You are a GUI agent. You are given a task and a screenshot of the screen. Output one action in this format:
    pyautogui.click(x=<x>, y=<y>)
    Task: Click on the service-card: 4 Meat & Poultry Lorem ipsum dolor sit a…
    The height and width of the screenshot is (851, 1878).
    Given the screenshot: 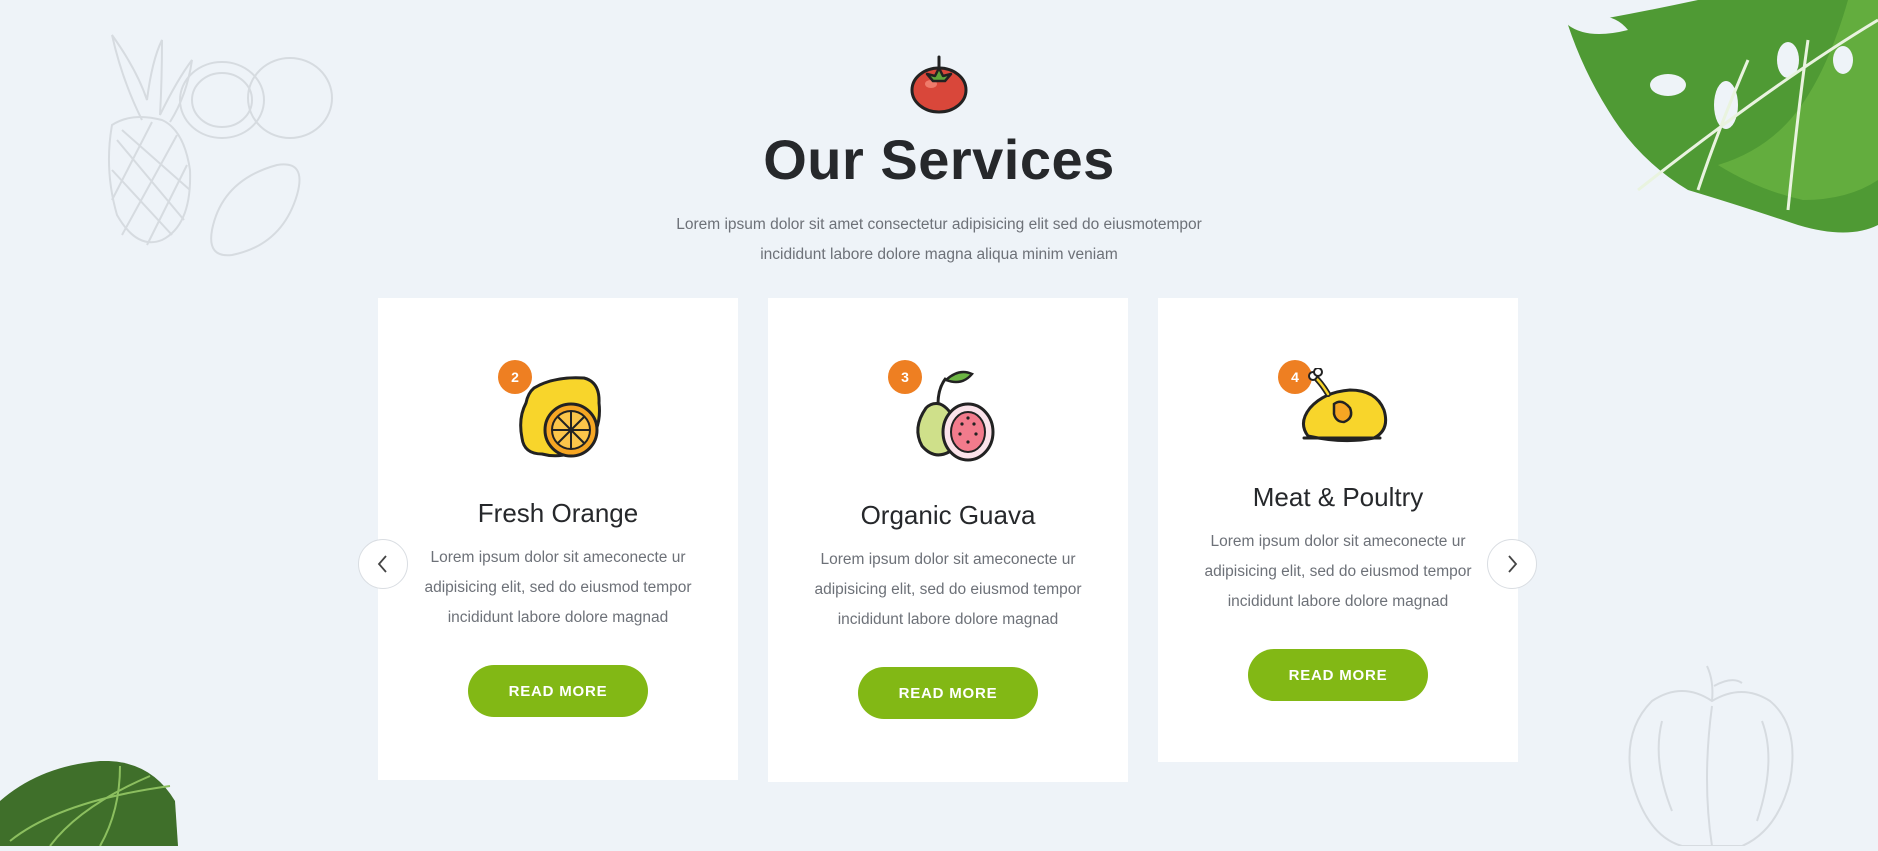 What is the action you would take?
    pyautogui.click(x=1338, y=530)
    